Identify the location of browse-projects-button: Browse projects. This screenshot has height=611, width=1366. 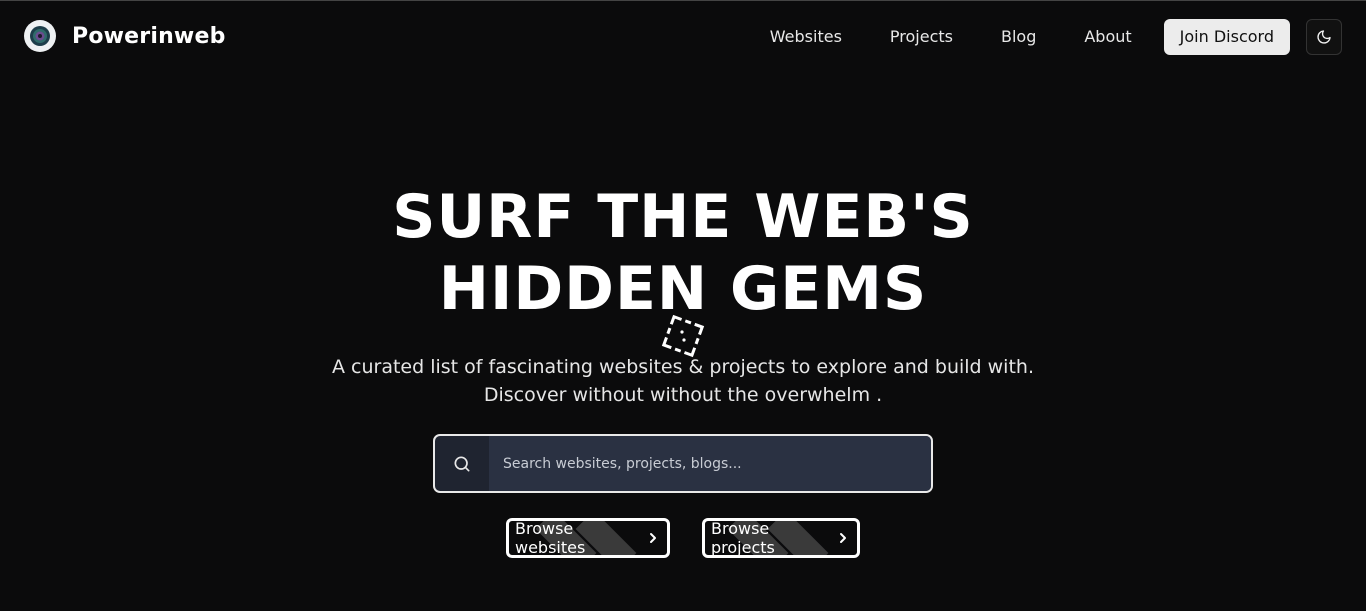
(781, 538).